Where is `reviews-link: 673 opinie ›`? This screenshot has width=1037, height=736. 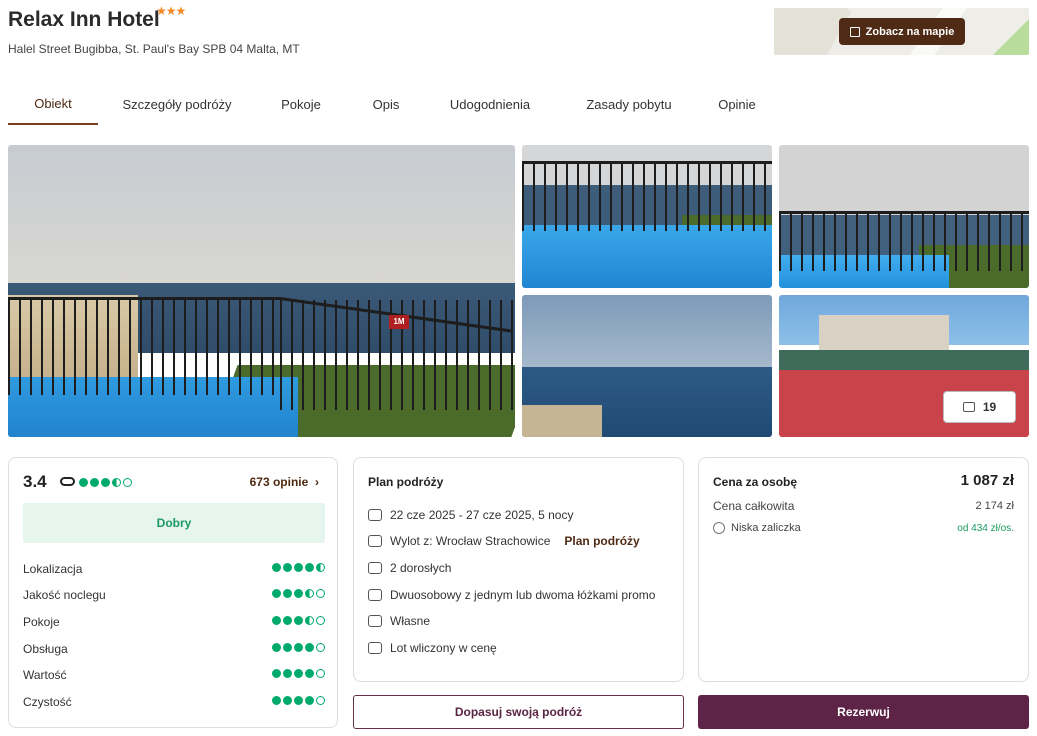 reviews-link: 673 opinie › is located at coordinates (284, 482).